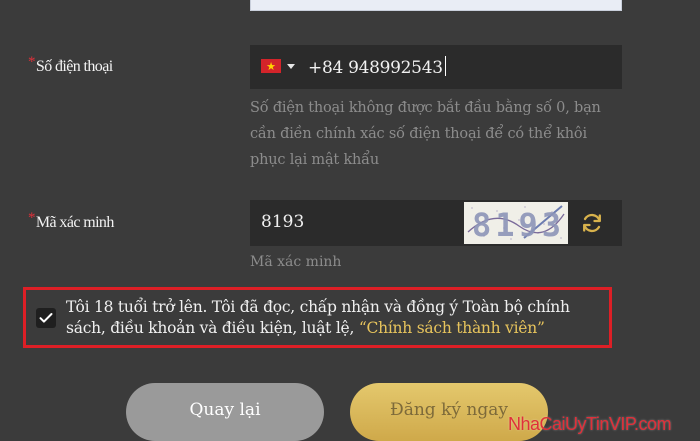 The width and height of the screenshot is (700, 441). What do you see at coordinates (74, 66) in the screenshot?
I see `phone-label-text: Số điện thoại` at bounding box center [74, 66].